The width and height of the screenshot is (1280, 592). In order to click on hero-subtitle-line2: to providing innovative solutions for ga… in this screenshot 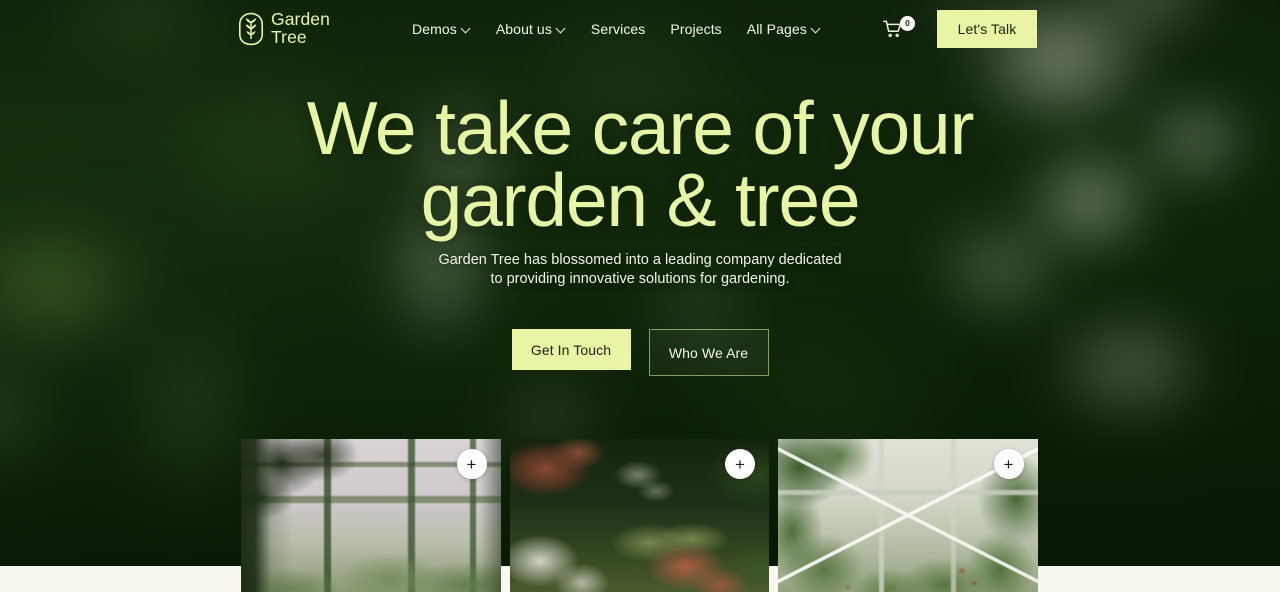, I will do `click(640, 279)`.